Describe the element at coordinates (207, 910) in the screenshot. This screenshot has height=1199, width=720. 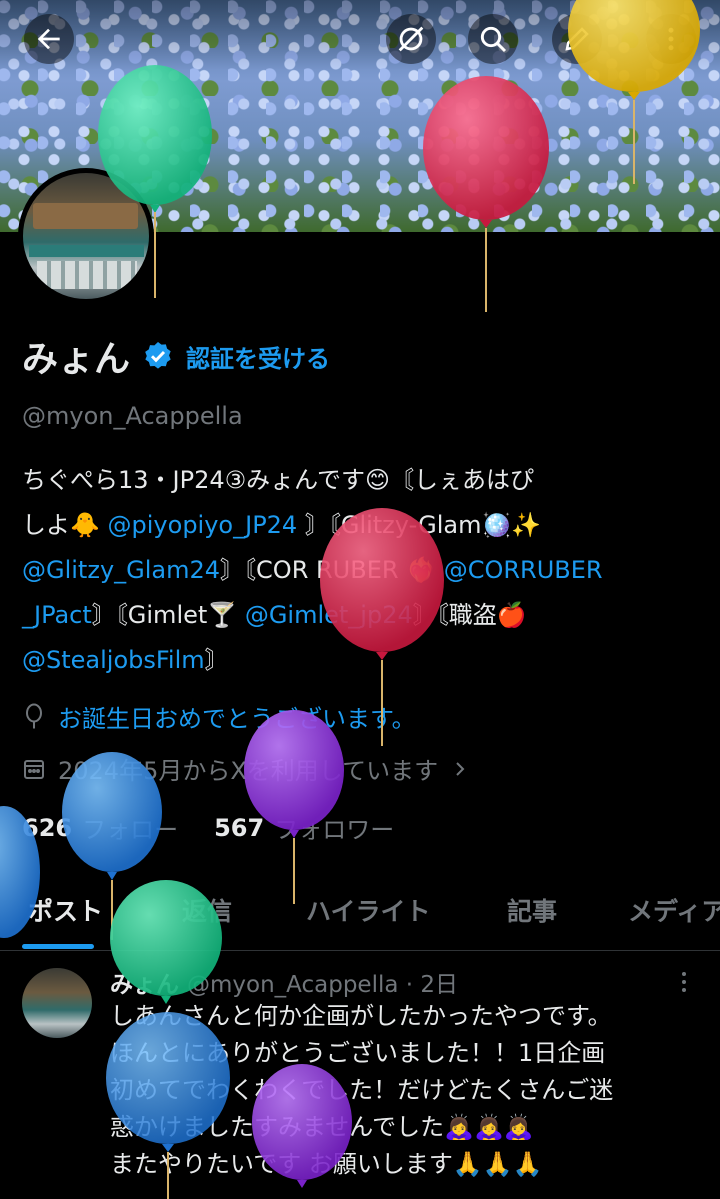
I see `tab-replies: 返信` at that location.